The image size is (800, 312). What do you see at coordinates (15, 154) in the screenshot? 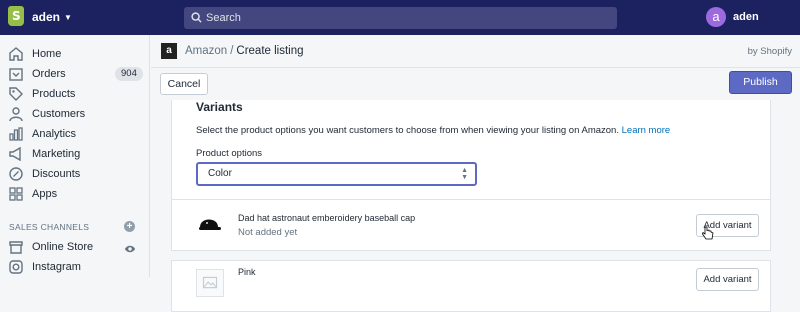
I see `megaphone-icon` at bounding box center [15, 154].